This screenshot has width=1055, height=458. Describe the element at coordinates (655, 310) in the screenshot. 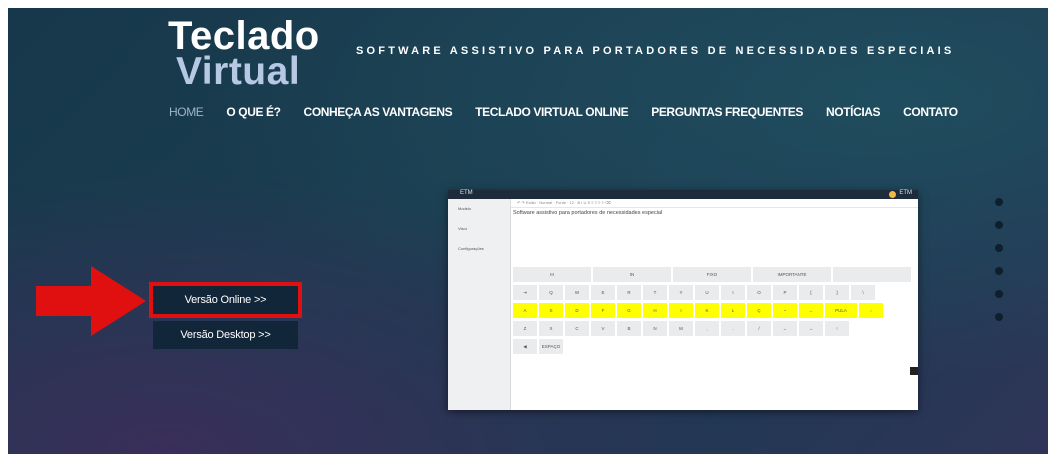

I see `key: H` at that location.